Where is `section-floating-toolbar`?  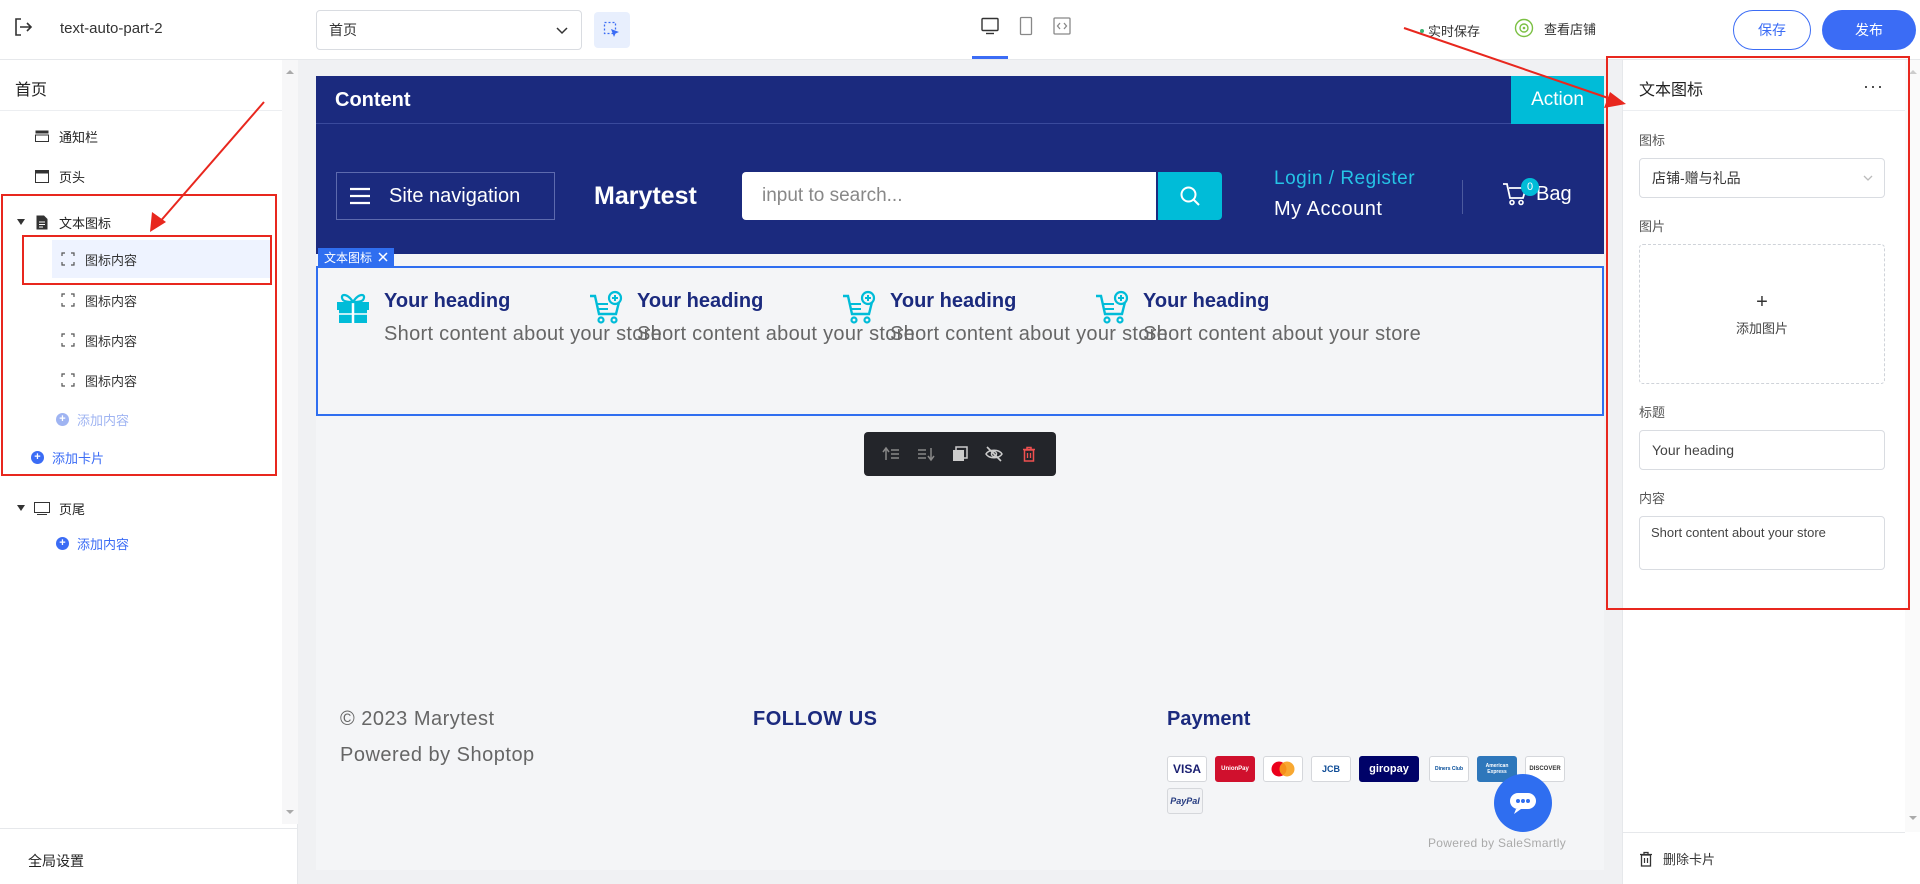 section-floating-toolbar is located at coordinates (960, 454).